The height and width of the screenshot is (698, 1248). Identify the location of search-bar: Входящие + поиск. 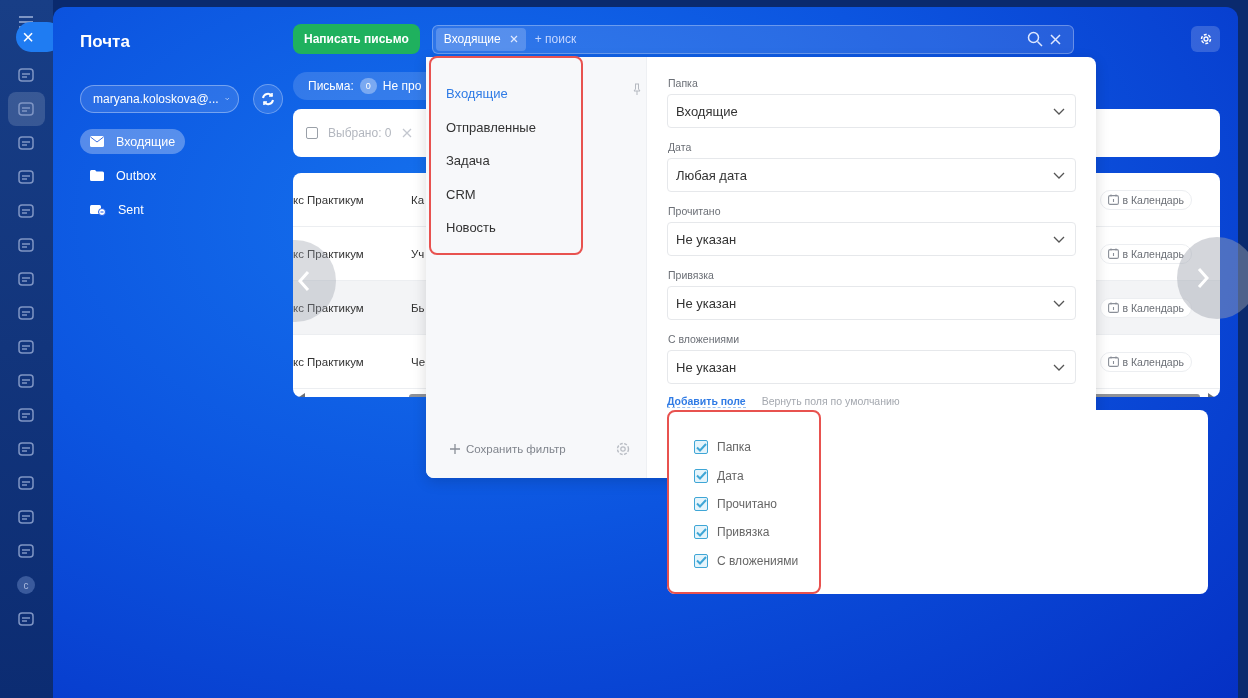
(752, 39).